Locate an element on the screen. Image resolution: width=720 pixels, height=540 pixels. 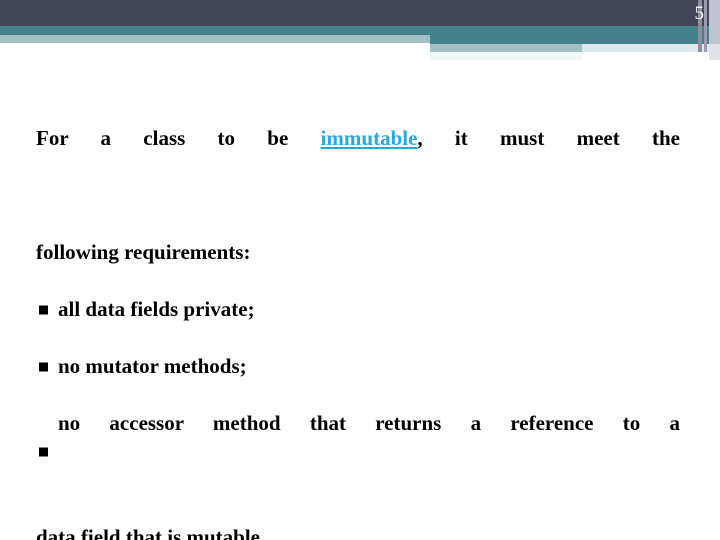
header-band-light-left is located at coordinates (215, 39).